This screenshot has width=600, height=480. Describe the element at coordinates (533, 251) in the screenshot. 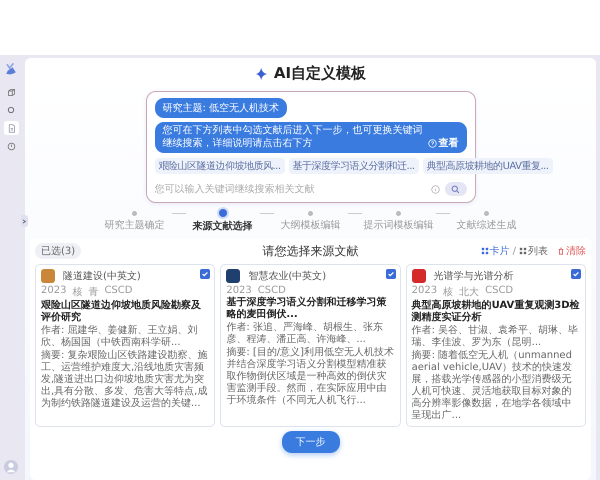

I see `view-toggle: 列表` at that location.